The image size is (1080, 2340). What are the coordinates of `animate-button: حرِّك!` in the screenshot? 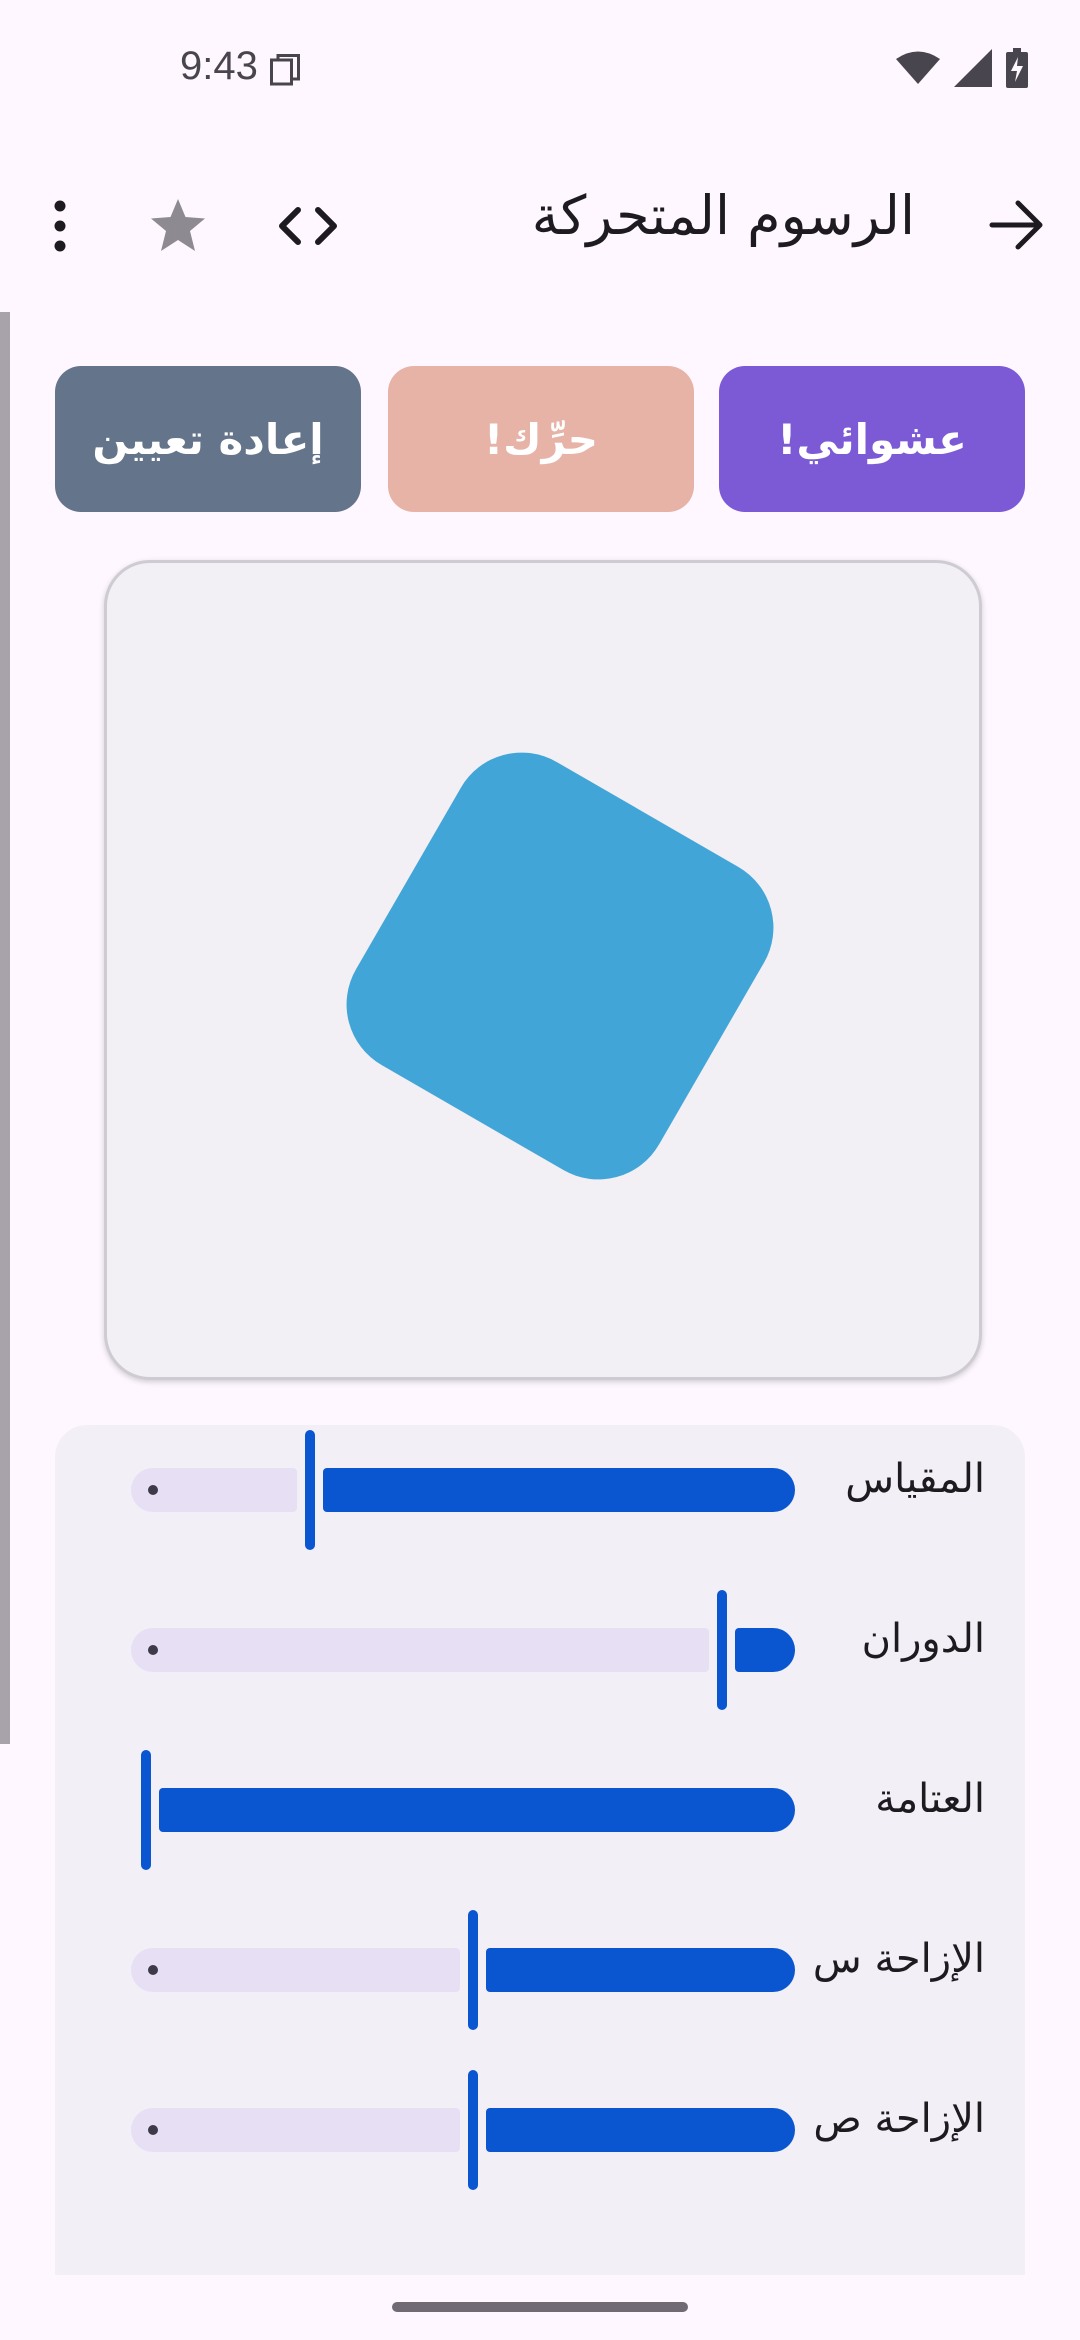 It's located at (541, 439).